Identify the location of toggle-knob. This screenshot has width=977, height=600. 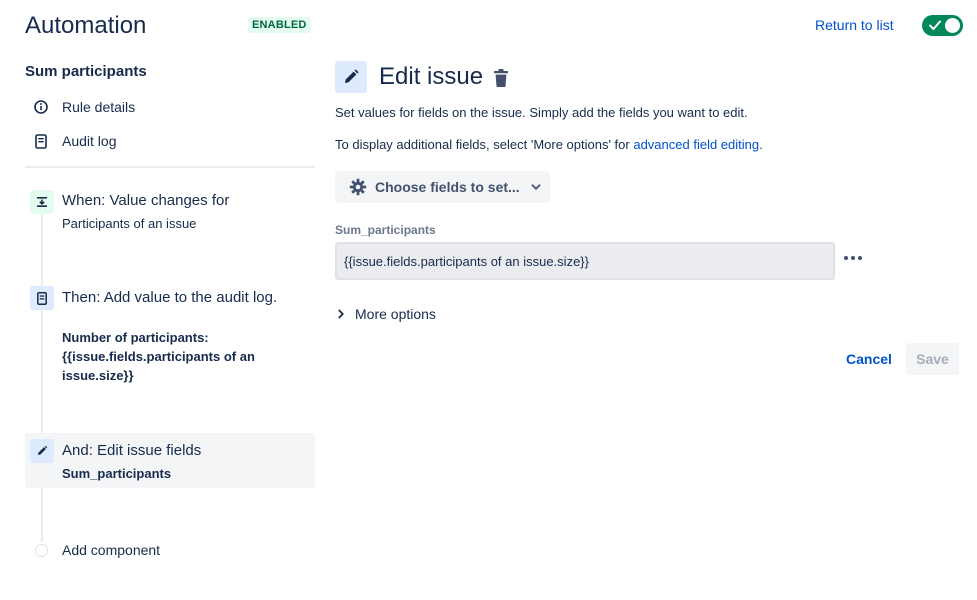
(952, 25).